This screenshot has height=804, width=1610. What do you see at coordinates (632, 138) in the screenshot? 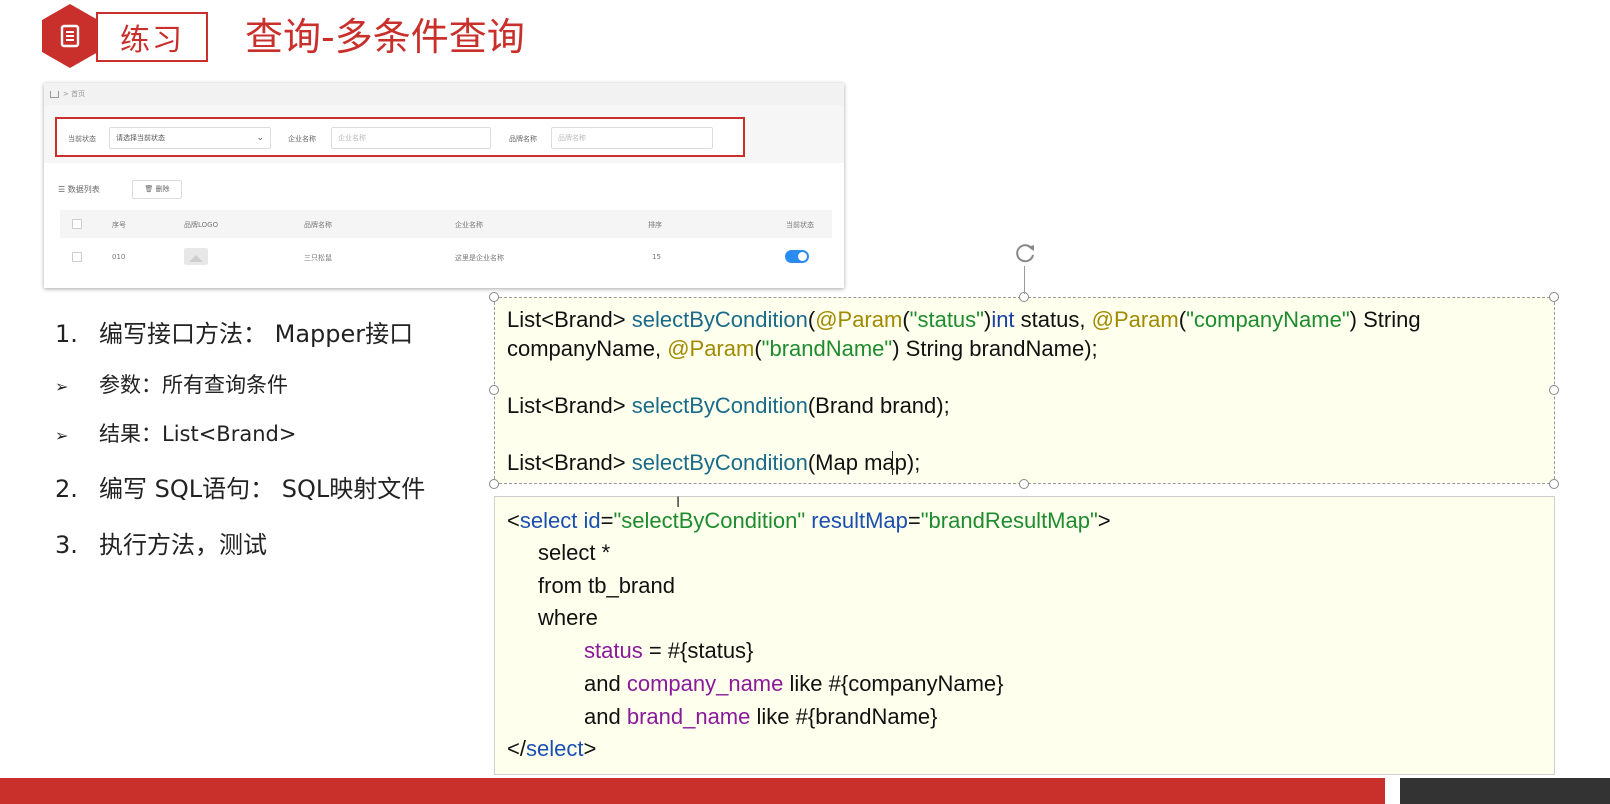
I see `brand-name-input: 品牌名称` at bounding box center [632, 138].